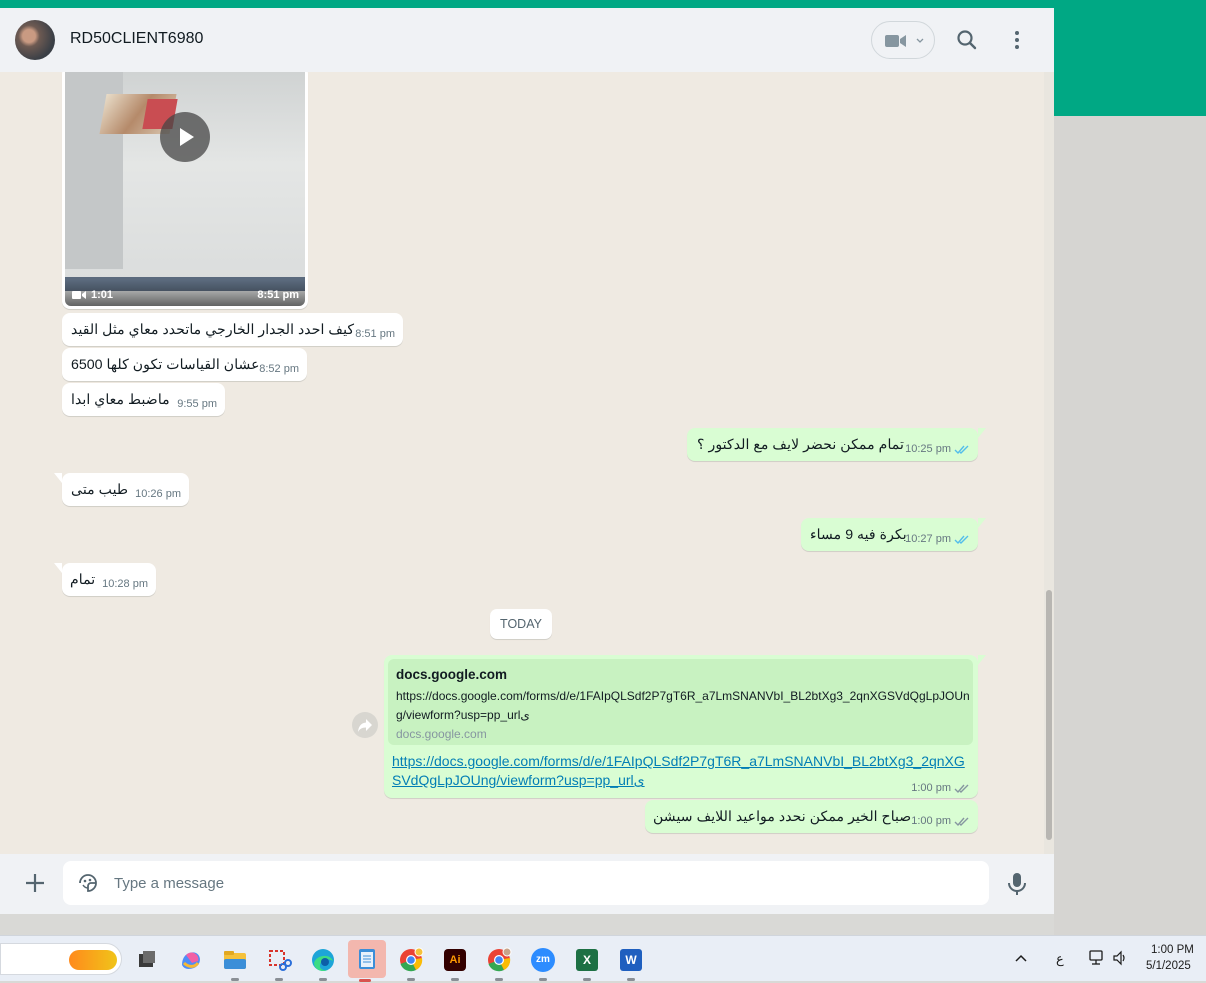  I want to click on message-text: تمام ممكن نحضر لايف مع الدكتور ؟, so click(800, 445).